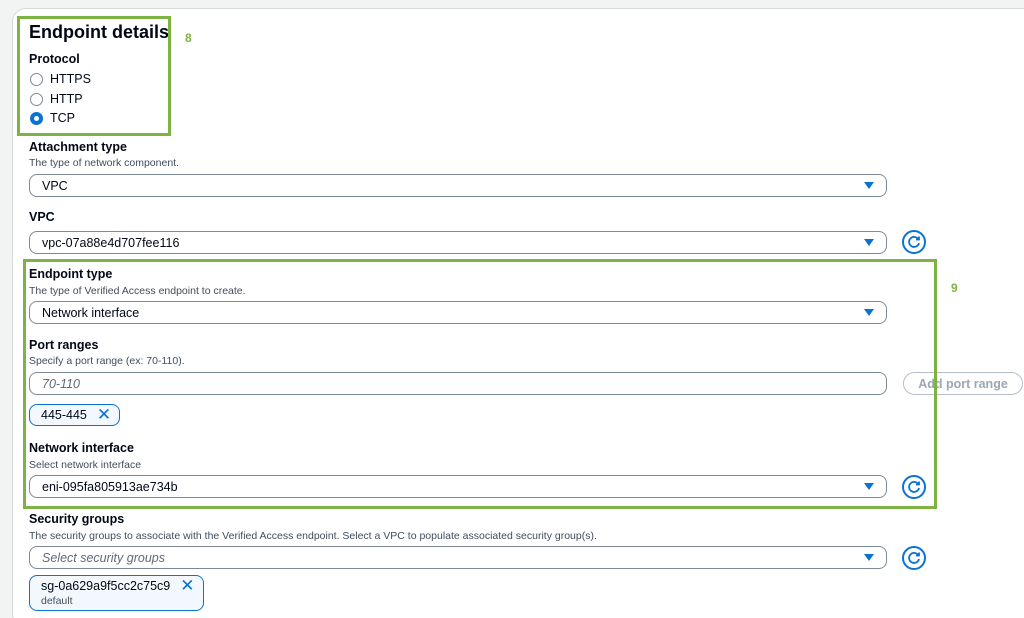 This screenshot has height=618, width=1024. What do you see at coordinates (458, 242) in the screenshot?
I see `vpc-select: vpc-07a88e4d707fee116` at bounding box center [458, 242].